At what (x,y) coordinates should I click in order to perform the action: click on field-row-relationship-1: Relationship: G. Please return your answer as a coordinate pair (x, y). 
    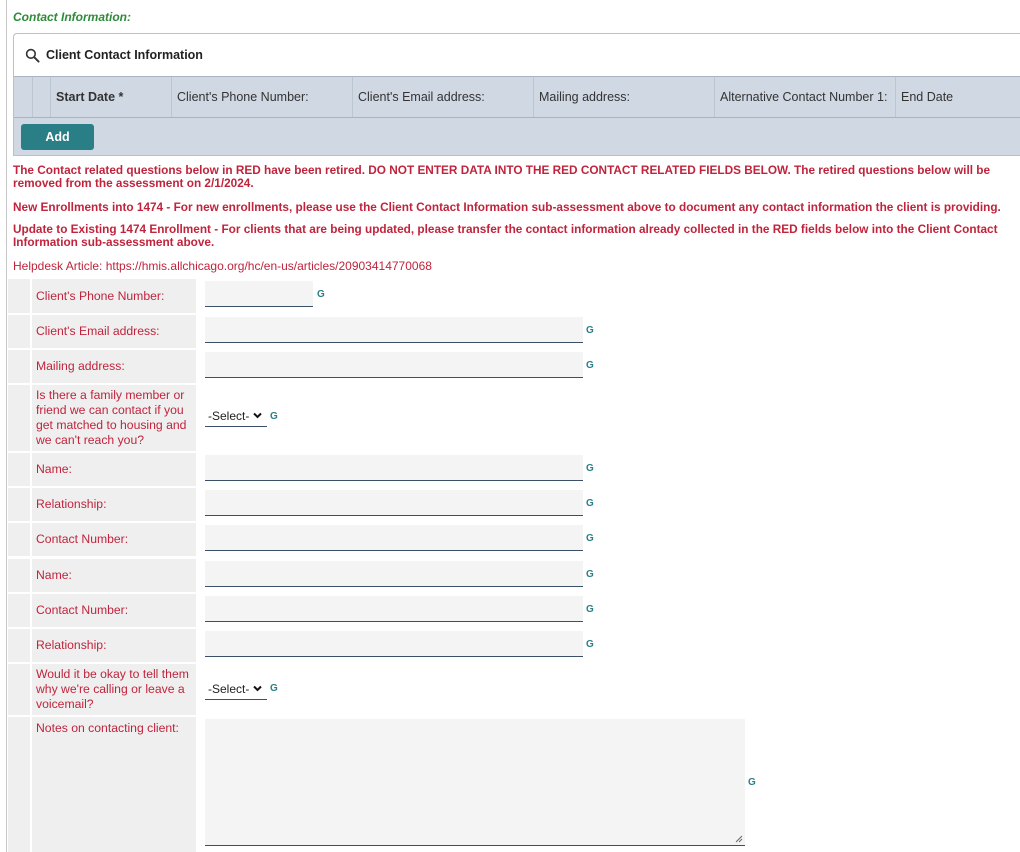
    Looking at the image, I should click on (514, 505).